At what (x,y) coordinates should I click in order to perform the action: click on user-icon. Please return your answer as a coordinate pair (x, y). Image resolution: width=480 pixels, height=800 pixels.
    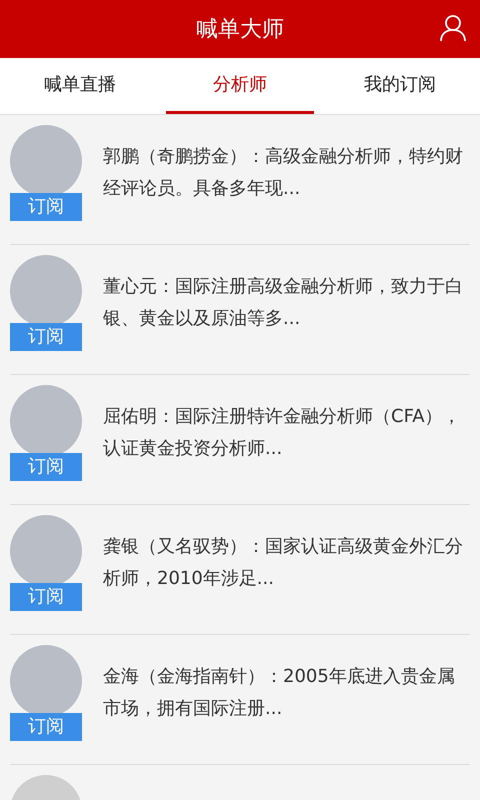
    Looking at the image, I should click on (453, 28).